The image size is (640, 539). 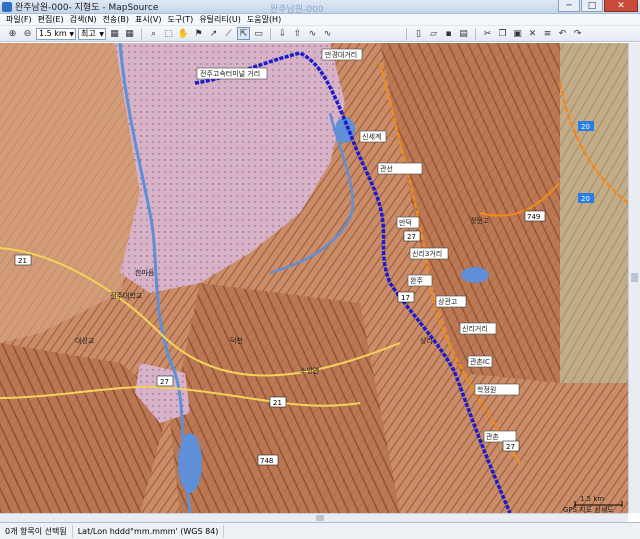 What do you see at coordinates (149, 531) in the screenshot?
I see `coordinate-format: Lat/Lon hddd°mm.mmm' (WGS 84)` at bounding box center [149, 531].